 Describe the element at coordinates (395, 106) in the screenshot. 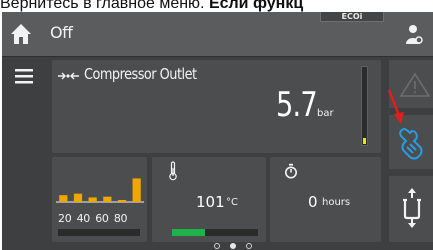

I see `red-pointer-arrow` at that location.